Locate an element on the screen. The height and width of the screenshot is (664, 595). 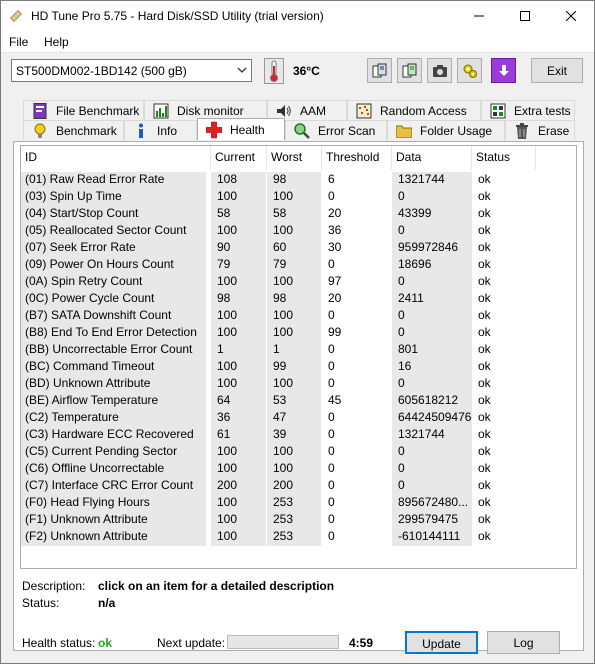
table-row: (03) Spin Up Time 100 100 0 0 ok is located at coordinates (286, 197).